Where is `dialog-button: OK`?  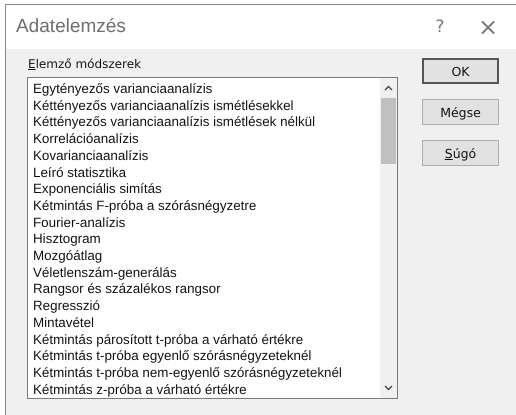 dialog-button: OK is located at coordinates (460, 71).